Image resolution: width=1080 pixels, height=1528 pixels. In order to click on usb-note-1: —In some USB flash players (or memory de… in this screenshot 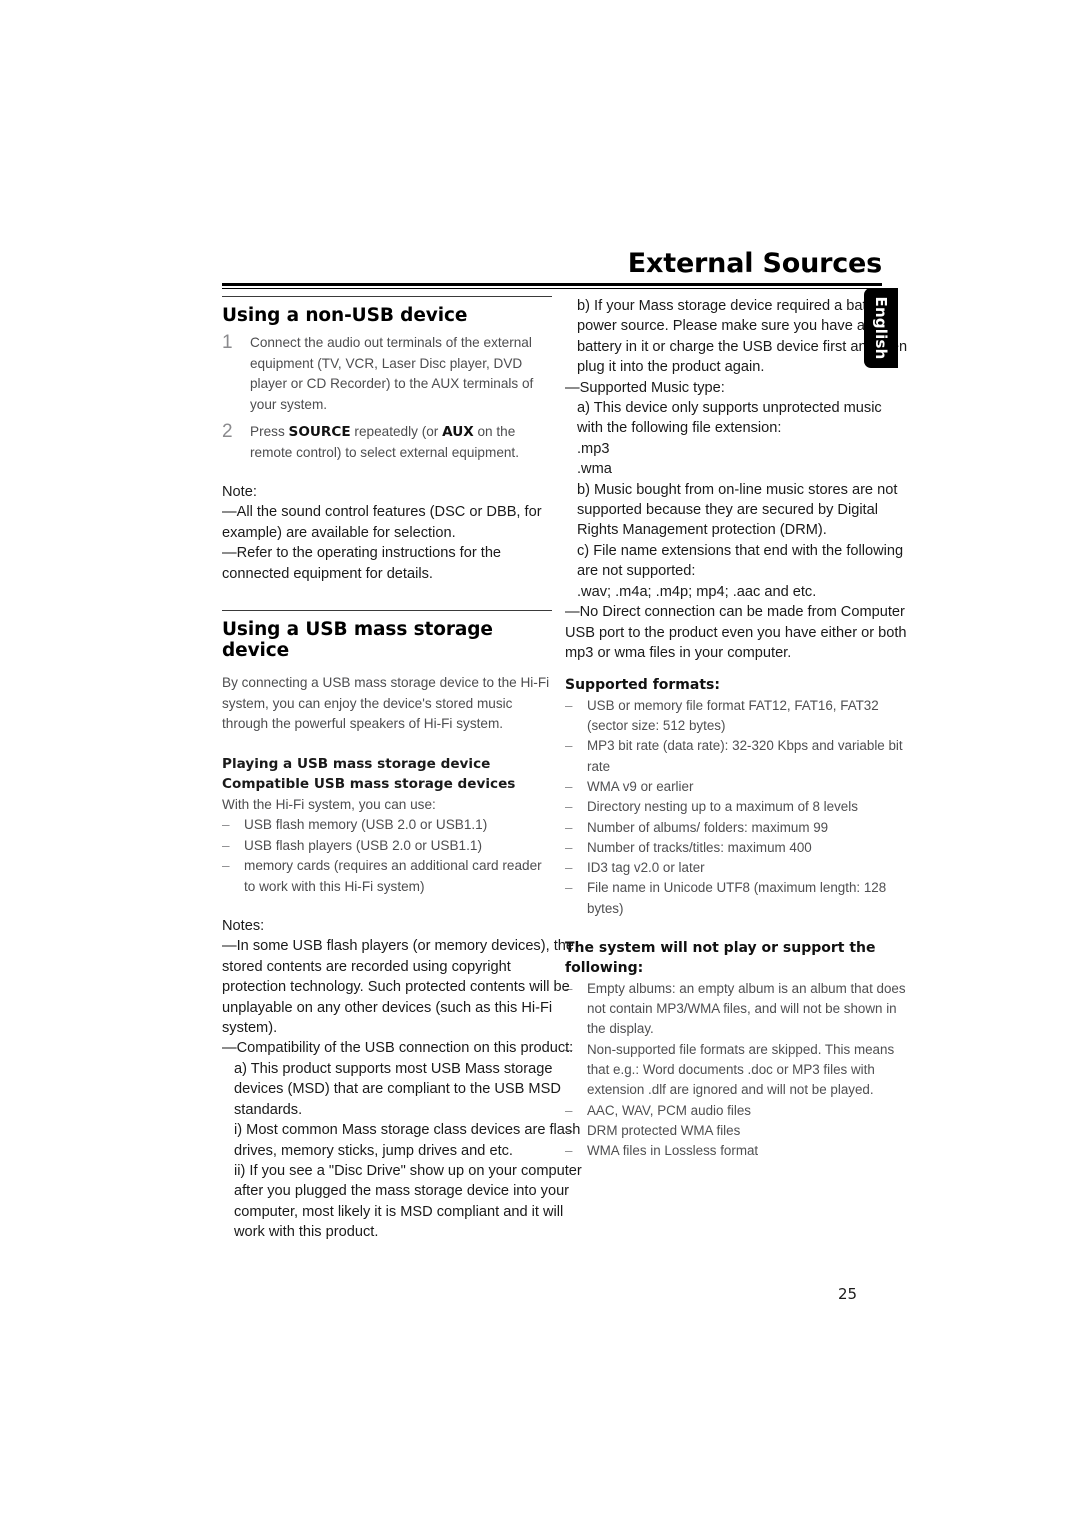, I will do `click(398, 987)`.